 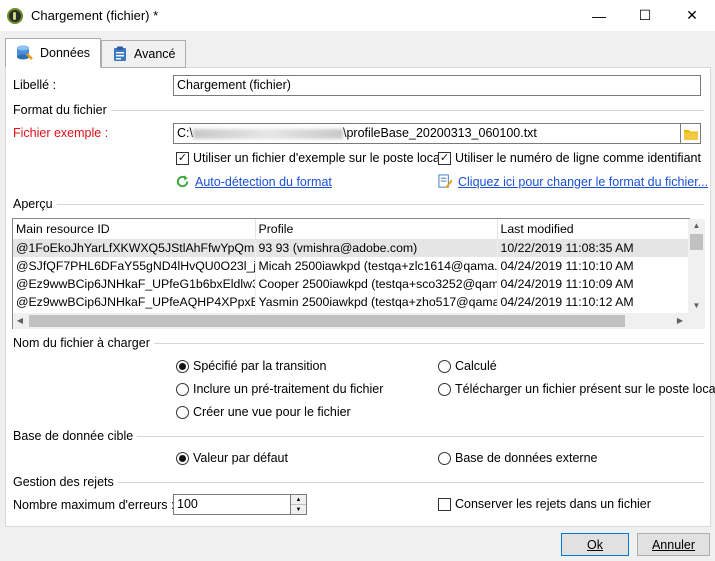 I want to click on clipboard-icon, so click(x=120, y=53).